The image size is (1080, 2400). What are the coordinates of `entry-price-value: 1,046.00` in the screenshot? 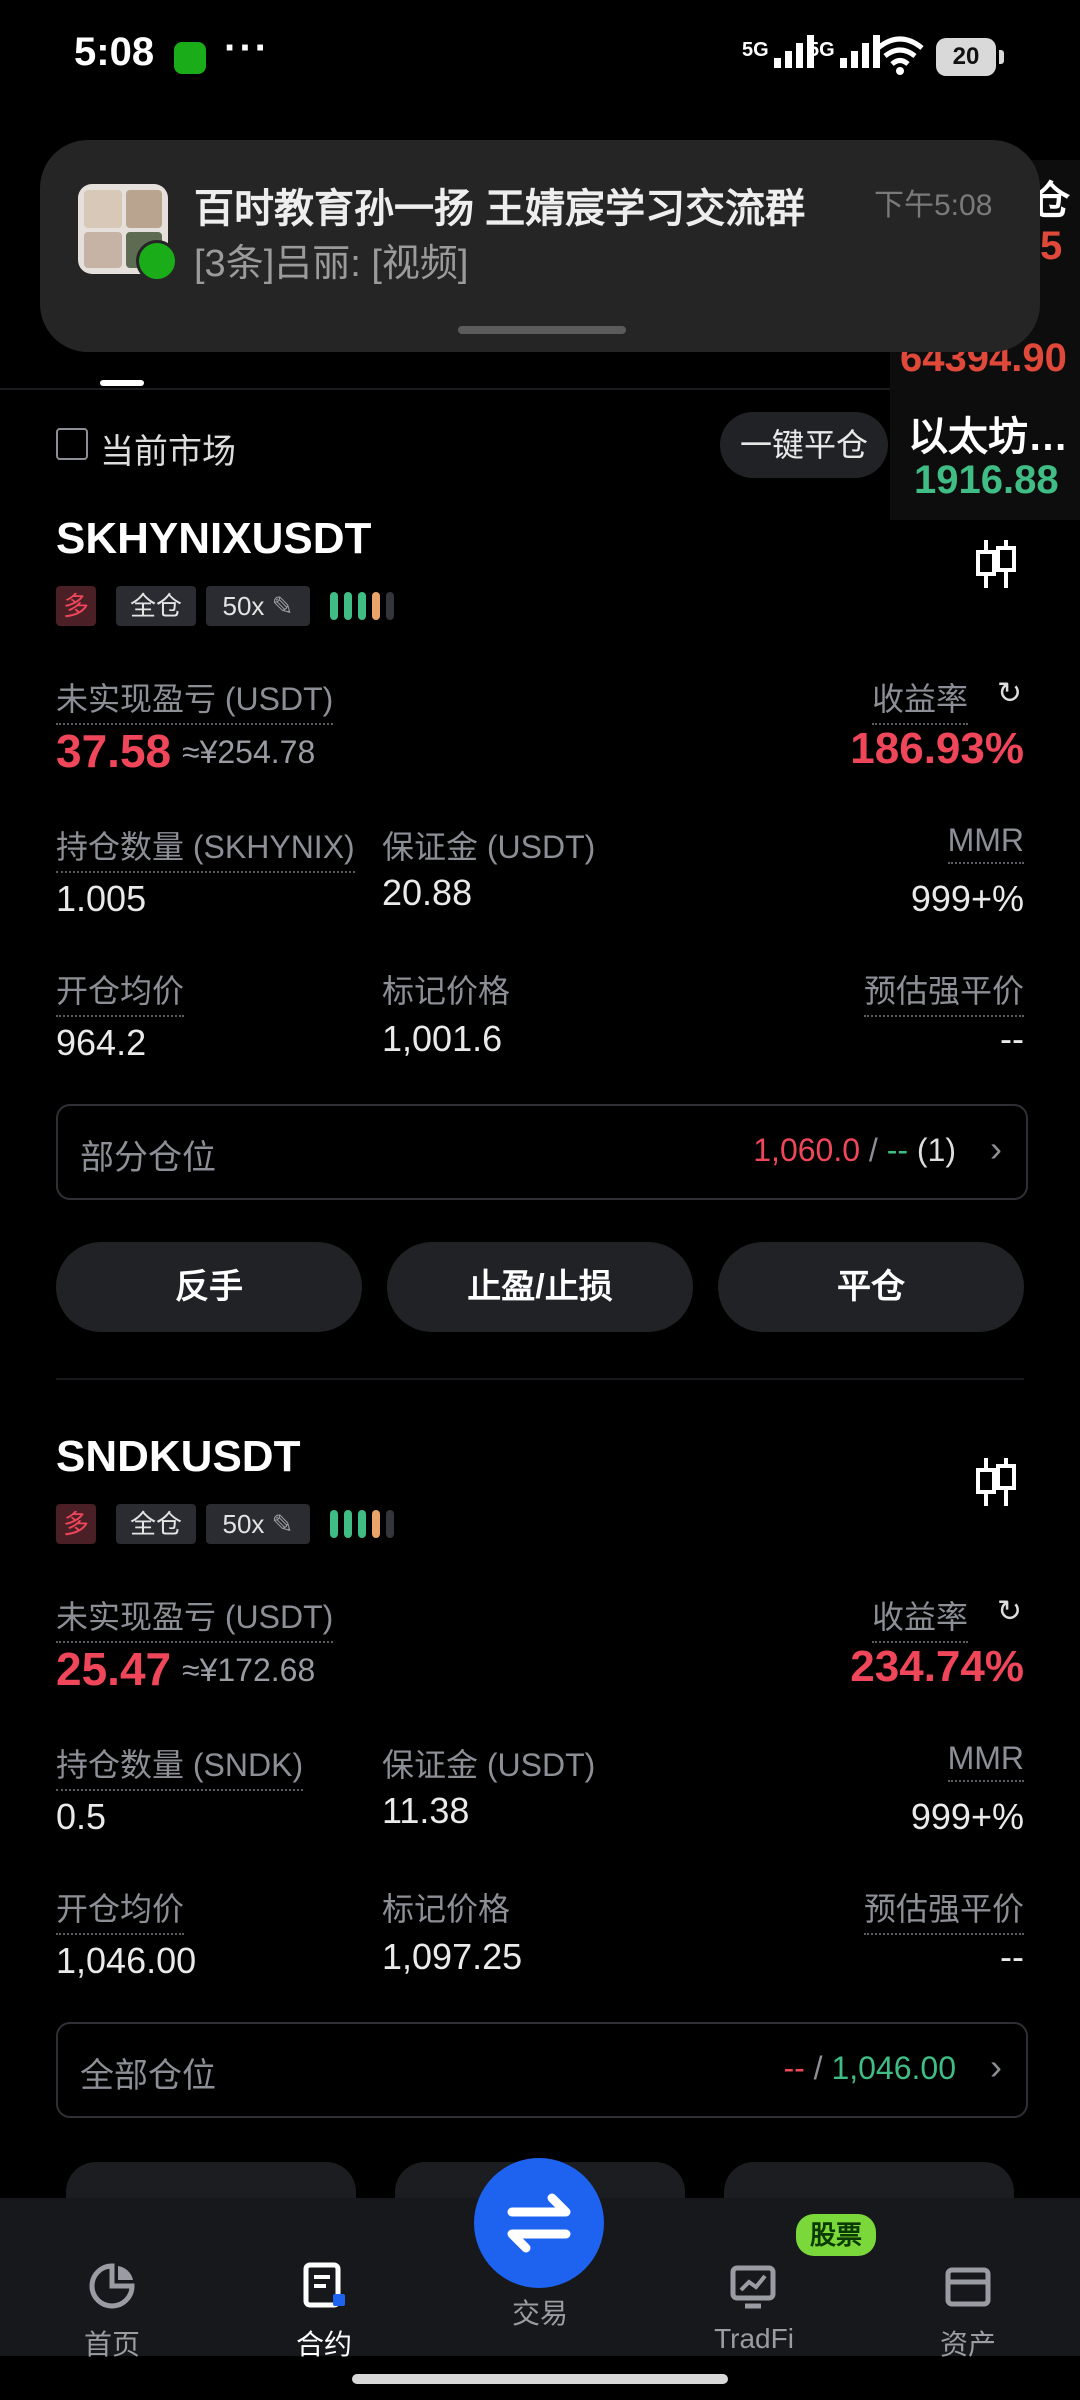 It's located at (126, 1960).